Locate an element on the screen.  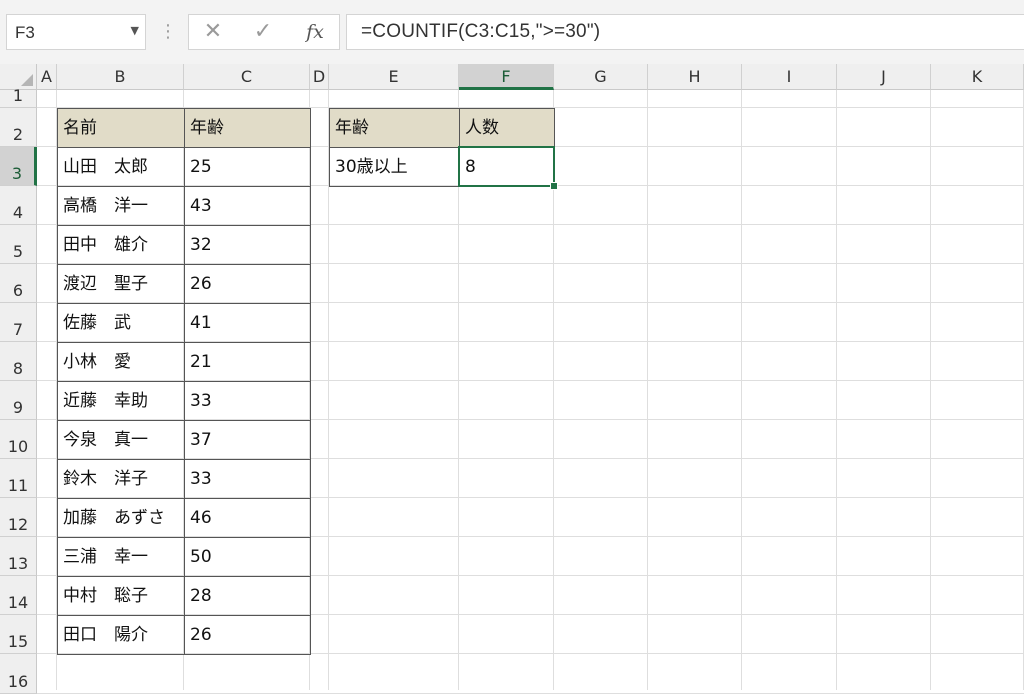
row-header-8: 8 is located at coordinates (18, 361).